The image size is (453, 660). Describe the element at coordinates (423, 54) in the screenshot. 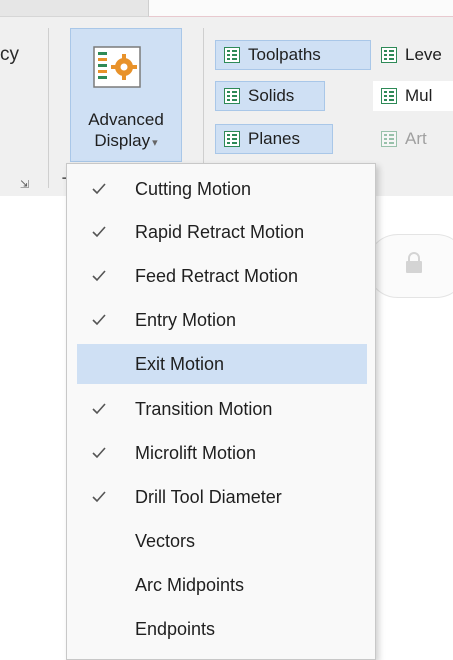

I see `display-toggle-label: Leve` at that location.